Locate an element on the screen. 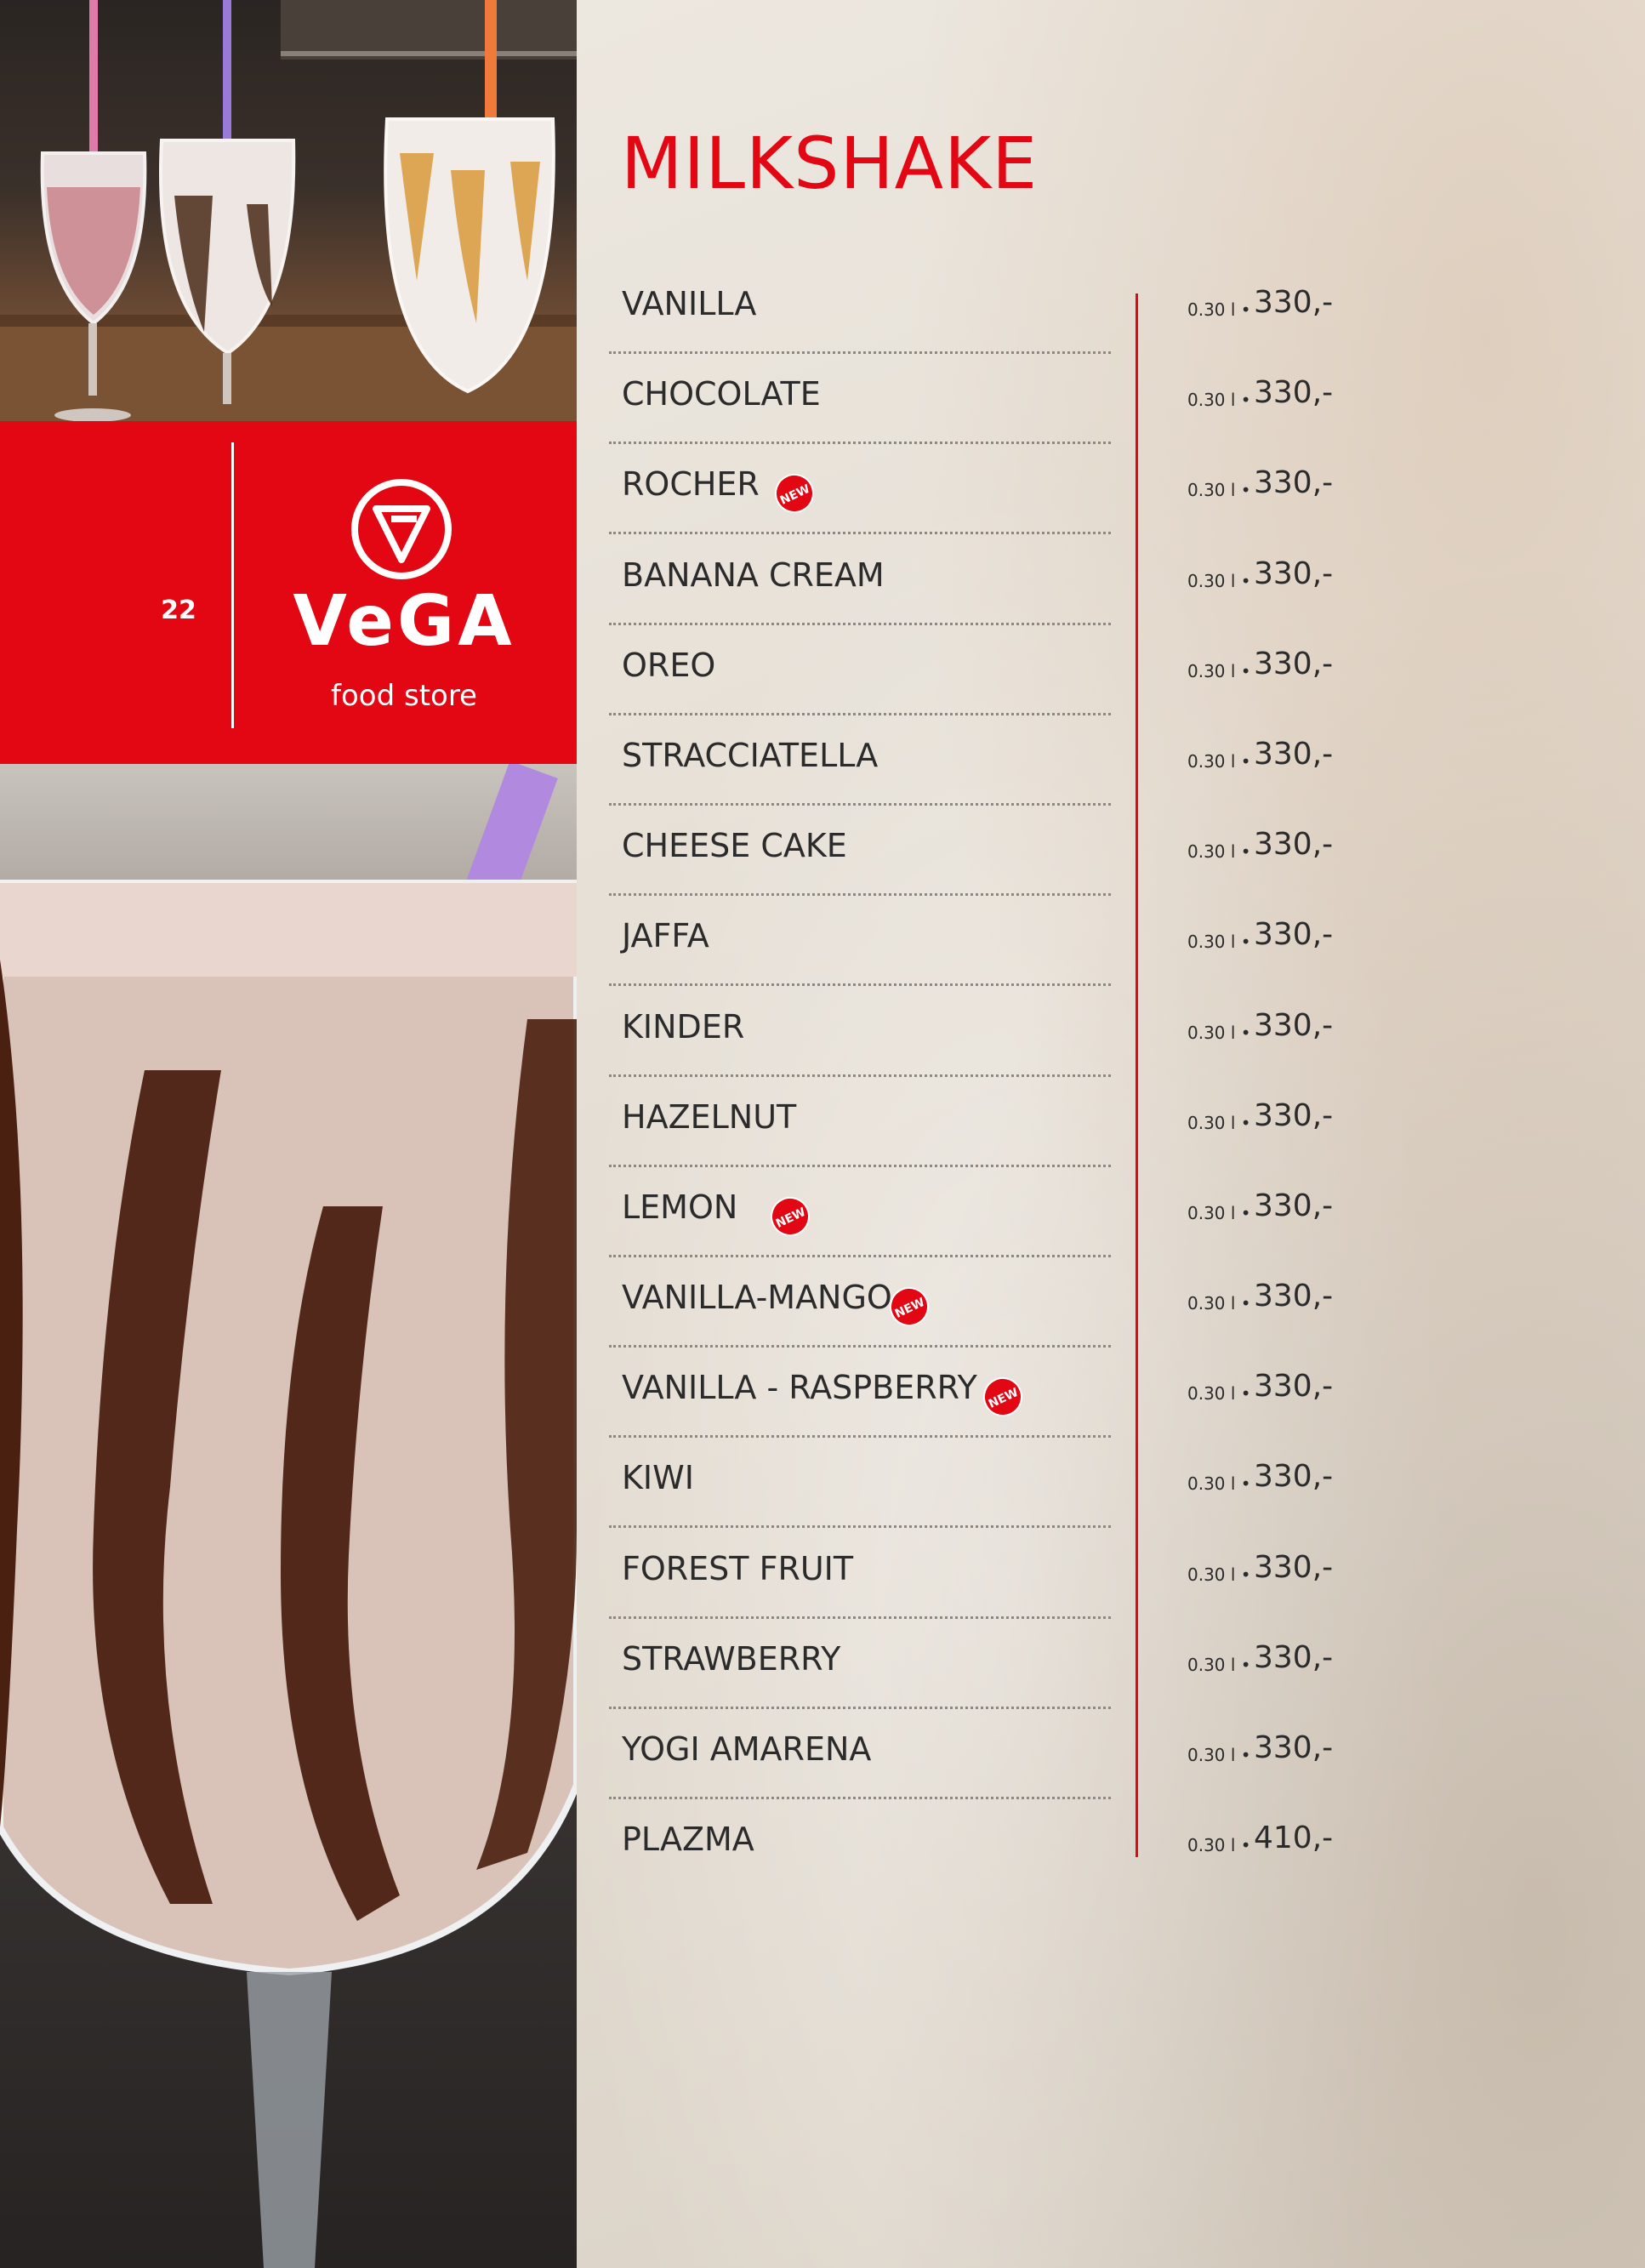 The height and width of the screenshot is (2268, 1645). menu-item-name: VANILLA-MANGO is located at coordinates (757, 1298).